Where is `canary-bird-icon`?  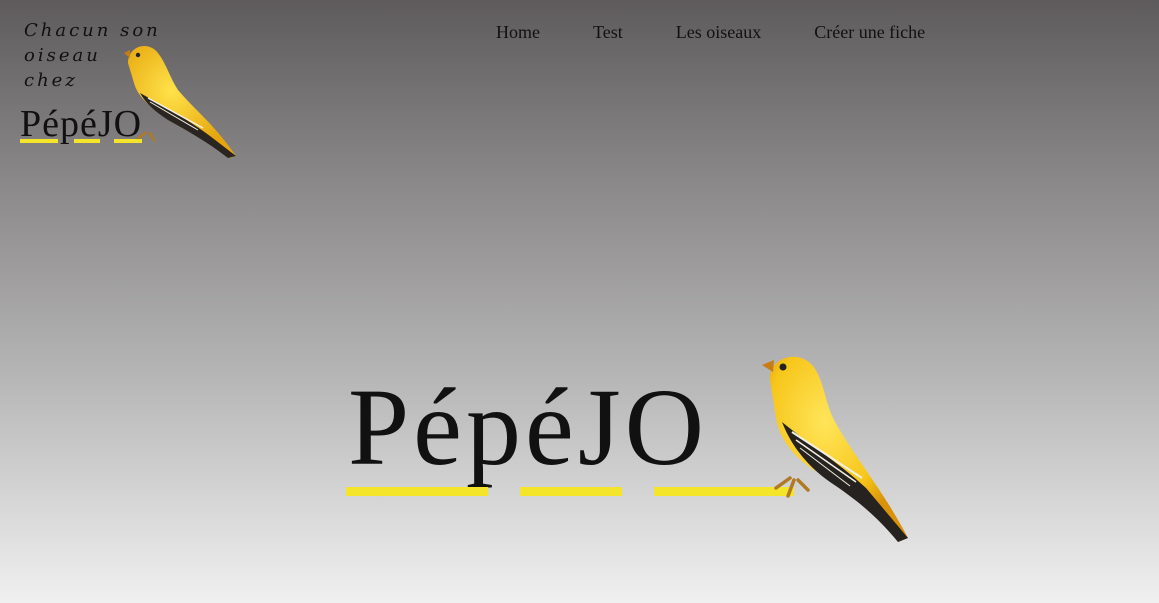 canary-bird-icon is located at coordinates (180, 101).